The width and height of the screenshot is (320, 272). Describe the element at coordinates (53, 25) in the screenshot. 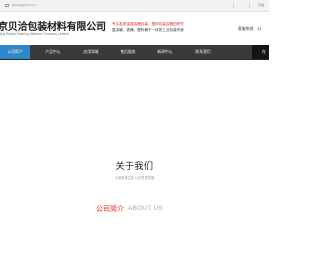

I see `company-name: 京贝洽包装材料有限公司` at that location.